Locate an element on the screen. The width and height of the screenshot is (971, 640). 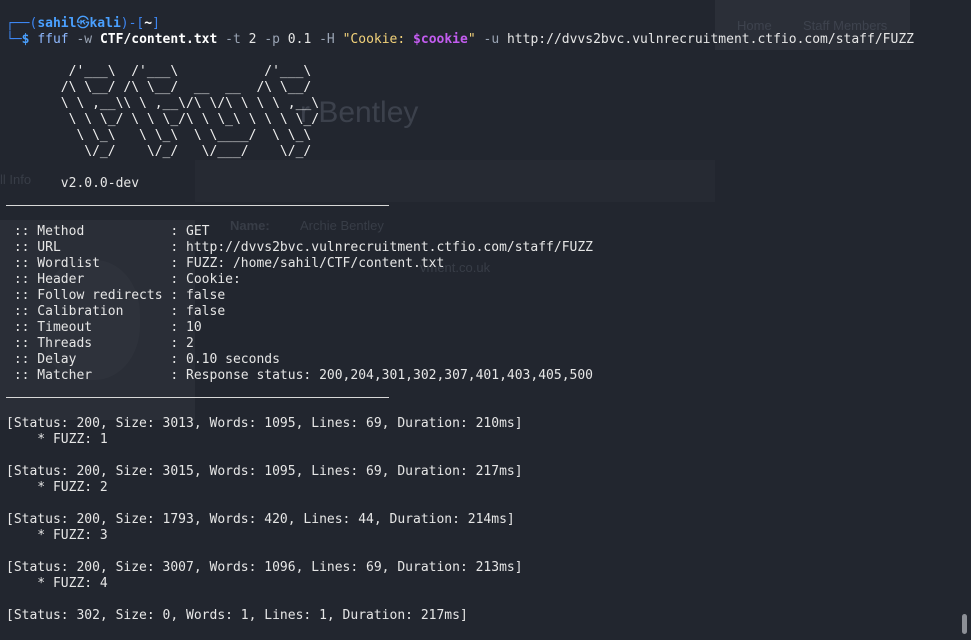
command-flag: -p is located at coordinates (272, 39).